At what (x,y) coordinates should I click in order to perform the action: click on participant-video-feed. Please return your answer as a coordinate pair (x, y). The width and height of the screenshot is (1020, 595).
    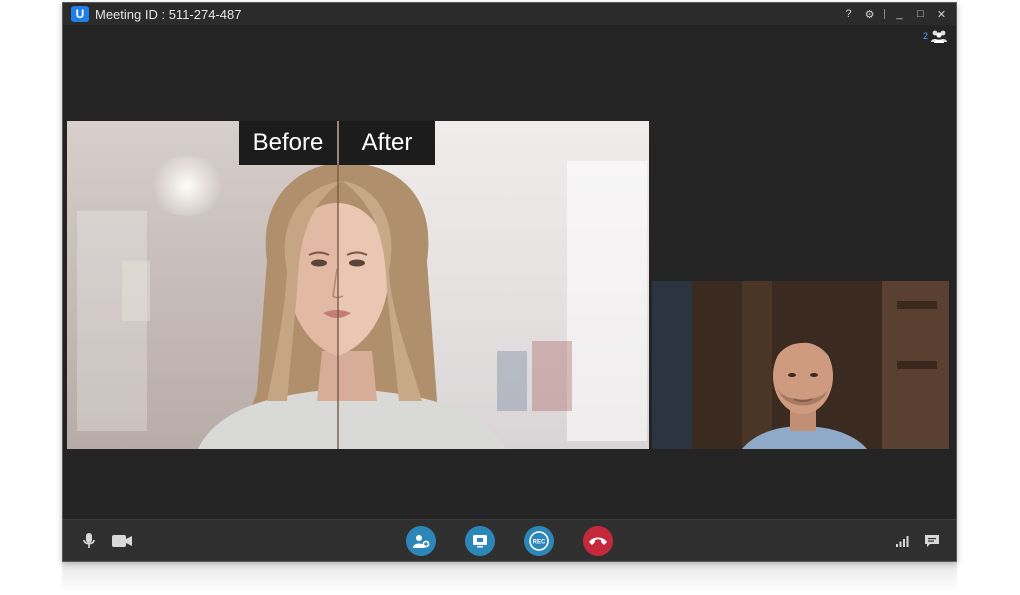
    Looking at the image, I should click on (800, 365).